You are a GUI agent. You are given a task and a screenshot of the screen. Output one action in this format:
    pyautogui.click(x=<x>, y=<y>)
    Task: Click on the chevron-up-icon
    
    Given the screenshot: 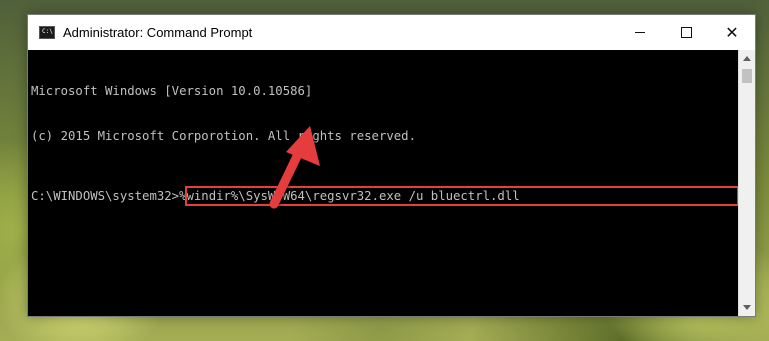 What is the action you would take?
    pyautogui.click(x=747, y=58)
    